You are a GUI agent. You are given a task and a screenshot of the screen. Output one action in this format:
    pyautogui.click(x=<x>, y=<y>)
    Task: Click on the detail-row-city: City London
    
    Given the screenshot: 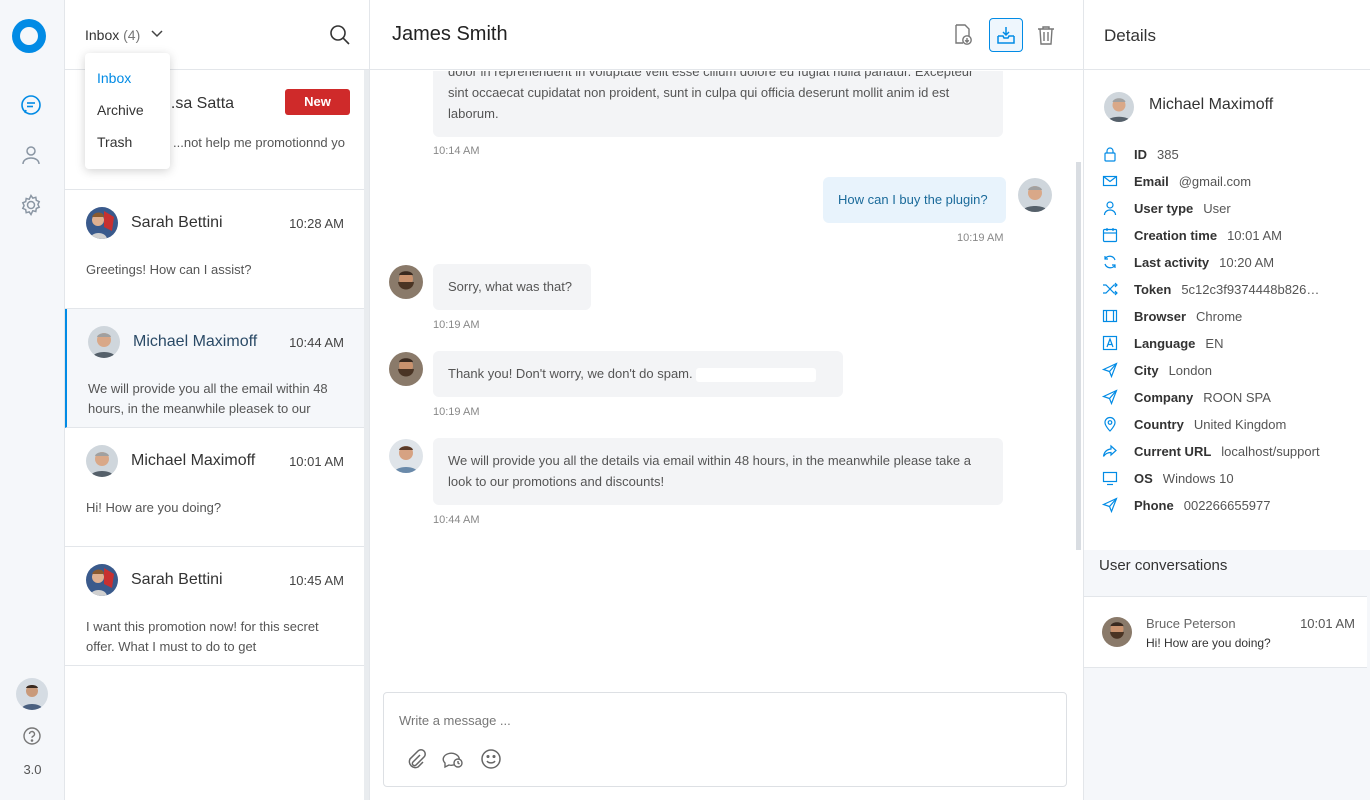 What is the action you would take?
    pyautogui.click(x=1157, y=370)
    